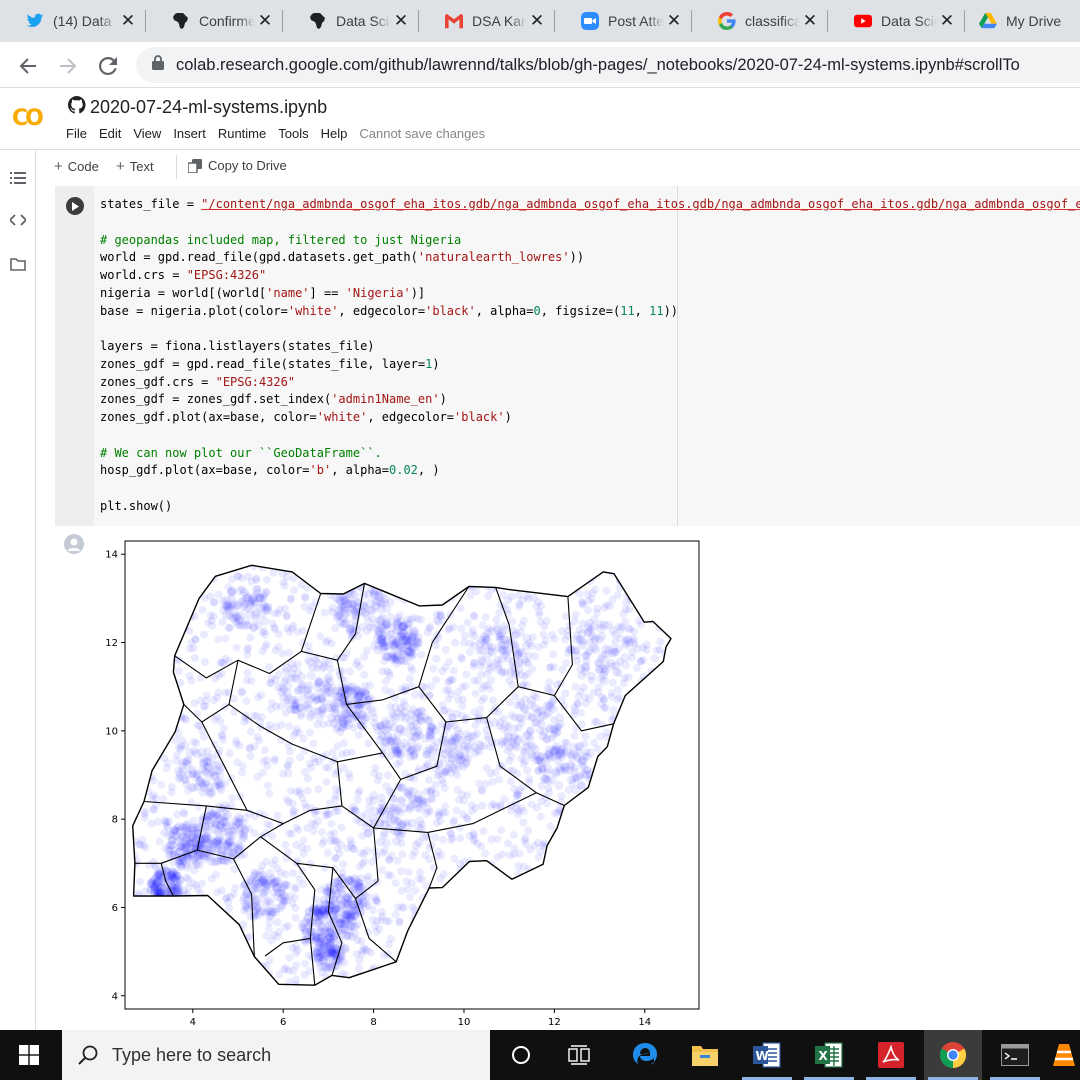  I want to click on cortana-icon, so click(521, 1055).